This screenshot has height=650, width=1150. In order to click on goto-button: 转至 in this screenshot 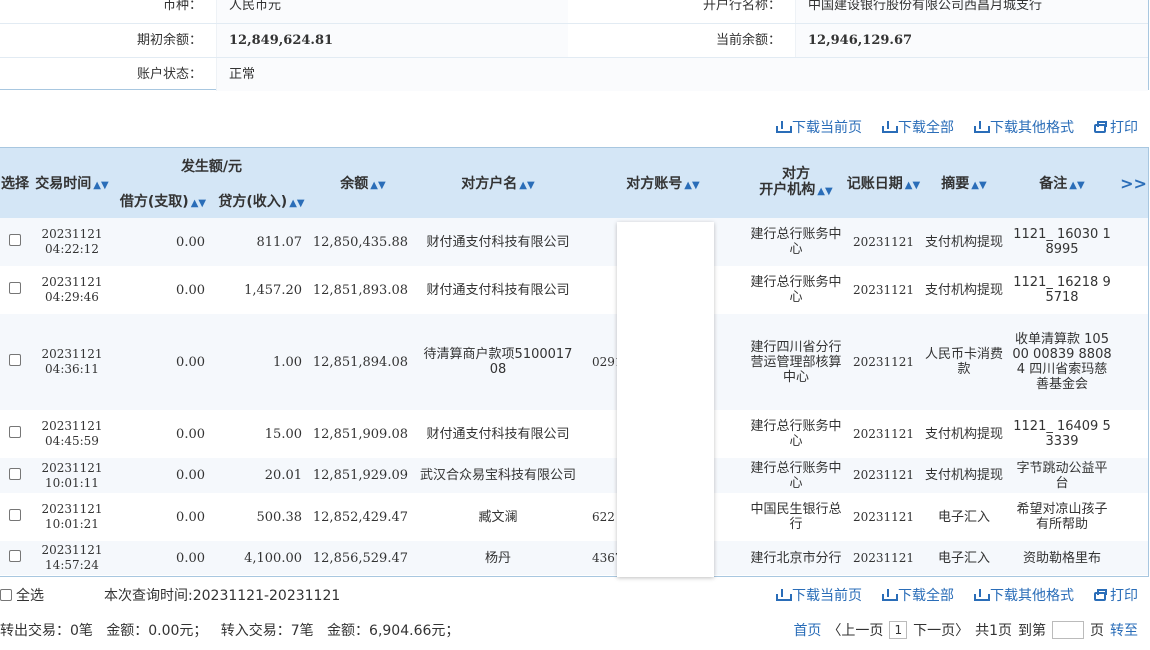, I will do `click(1124, 630)`.